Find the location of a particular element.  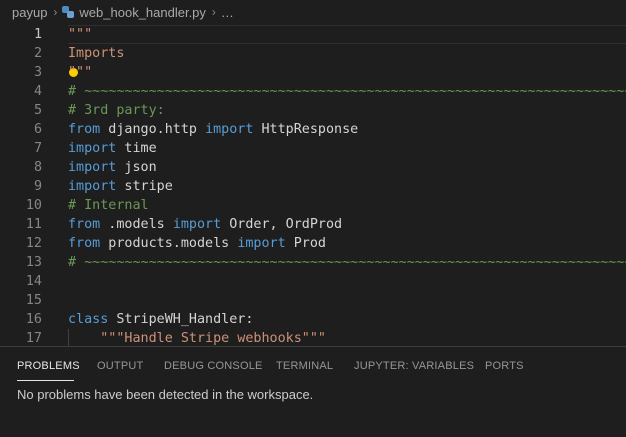

code-token: django.http is located at coordinates (153, 129).